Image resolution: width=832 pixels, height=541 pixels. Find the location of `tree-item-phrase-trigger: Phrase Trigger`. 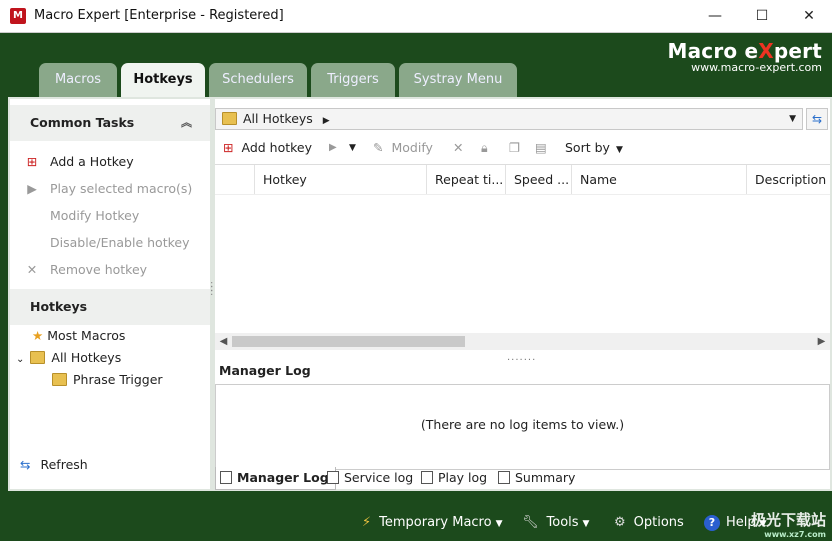

tree-item-phrase-trigger: Phrase Trigger is located at coordinates (107, 380).